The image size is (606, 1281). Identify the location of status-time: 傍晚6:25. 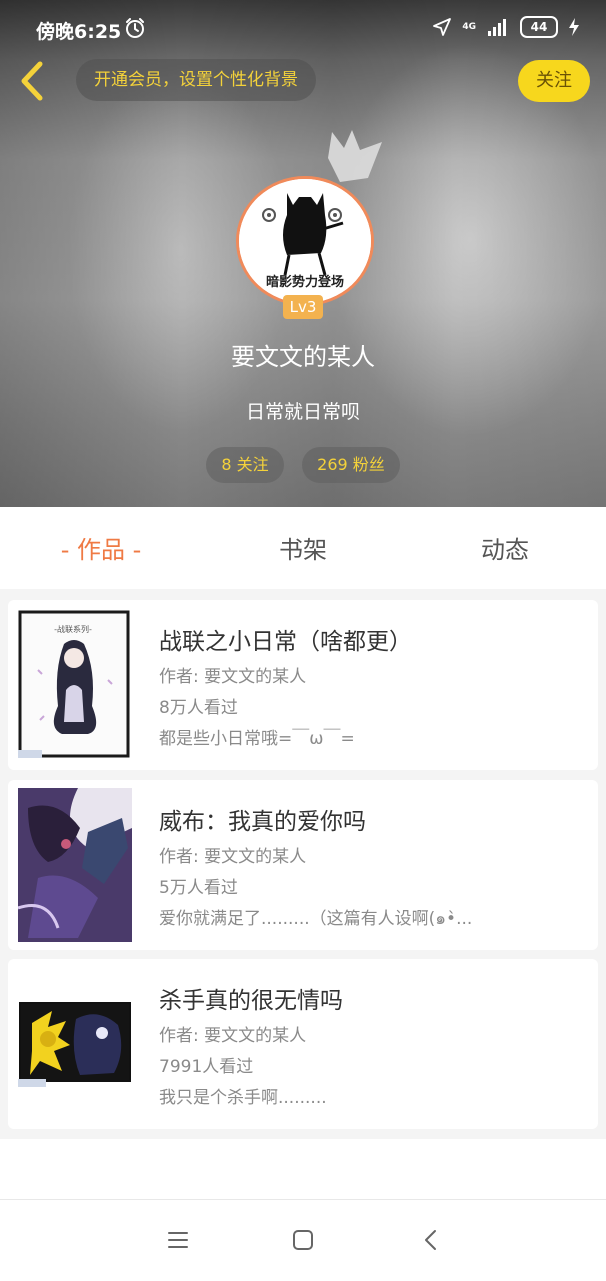
(79, 32).